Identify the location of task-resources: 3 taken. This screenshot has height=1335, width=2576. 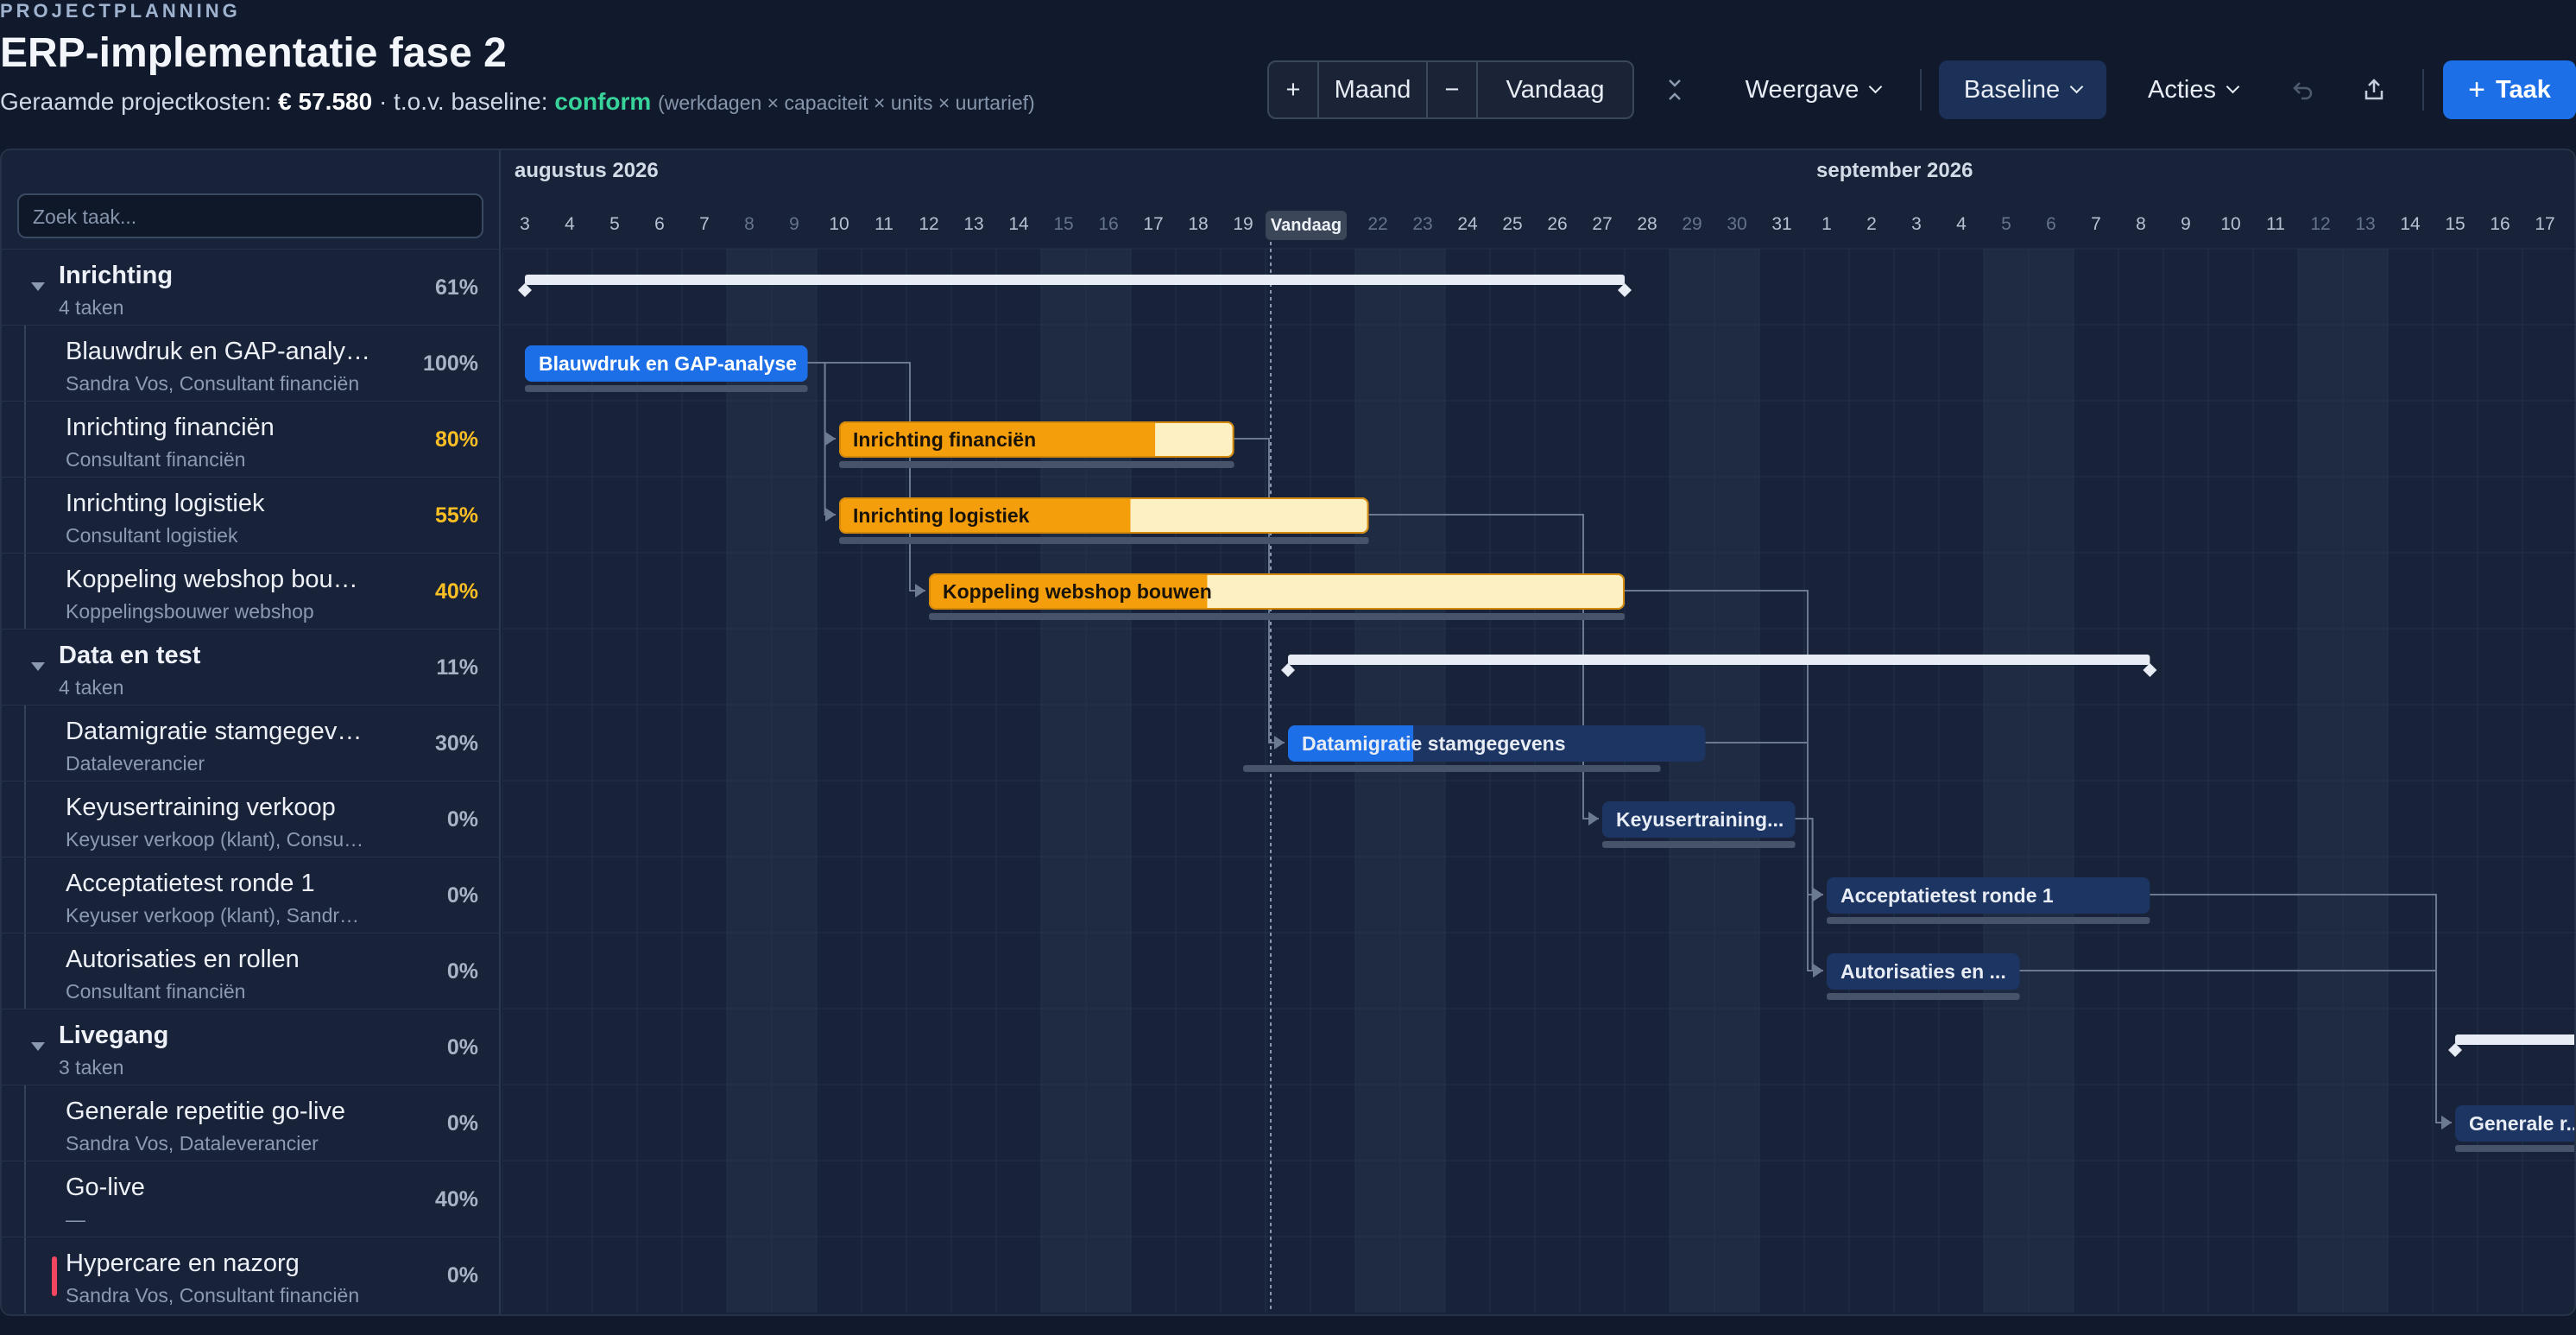
(91, 1067).